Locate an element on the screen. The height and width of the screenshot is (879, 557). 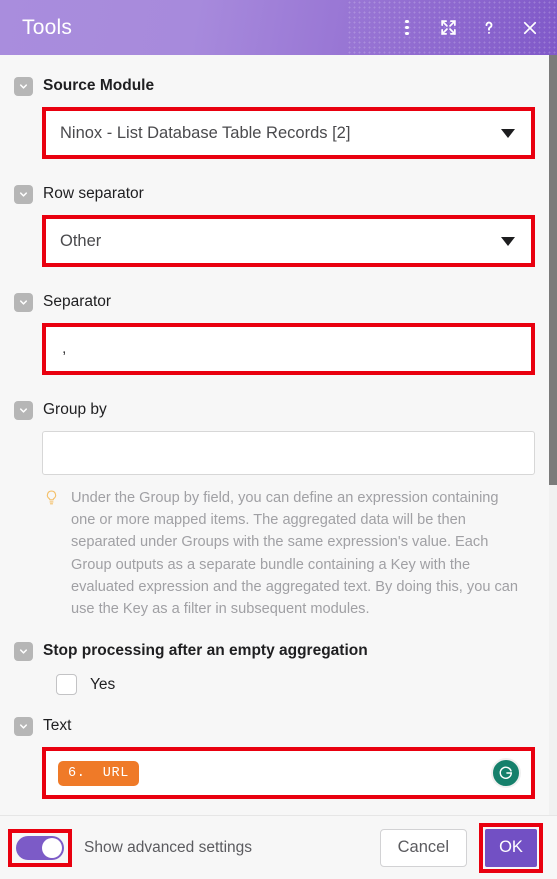
text-input: 6. URL is located at coordinates (288, 773).